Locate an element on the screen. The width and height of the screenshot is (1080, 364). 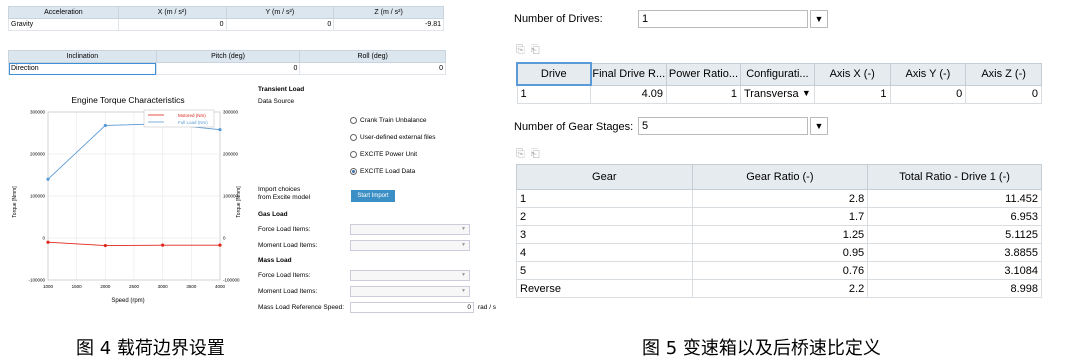
gear-ratio-cell: 1.25 is located at coordinates (780, 234).